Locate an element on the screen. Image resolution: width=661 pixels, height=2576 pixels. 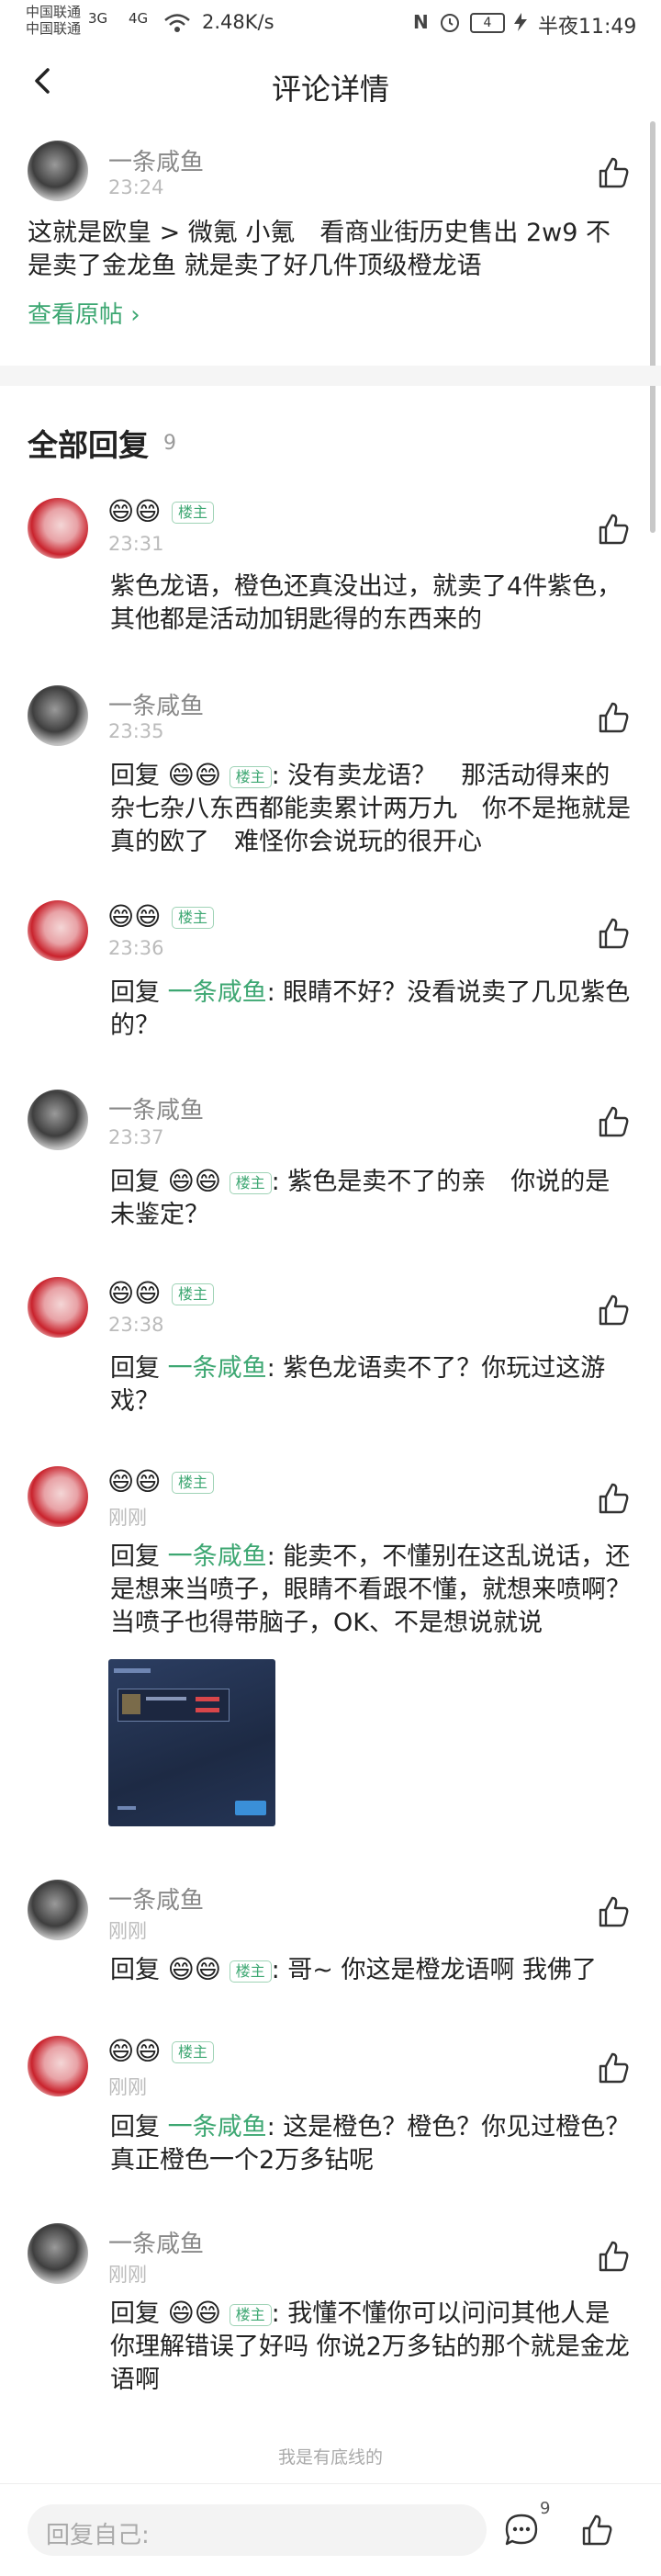
signal-4g-icon: 4G is located at coordinates (139, 18).